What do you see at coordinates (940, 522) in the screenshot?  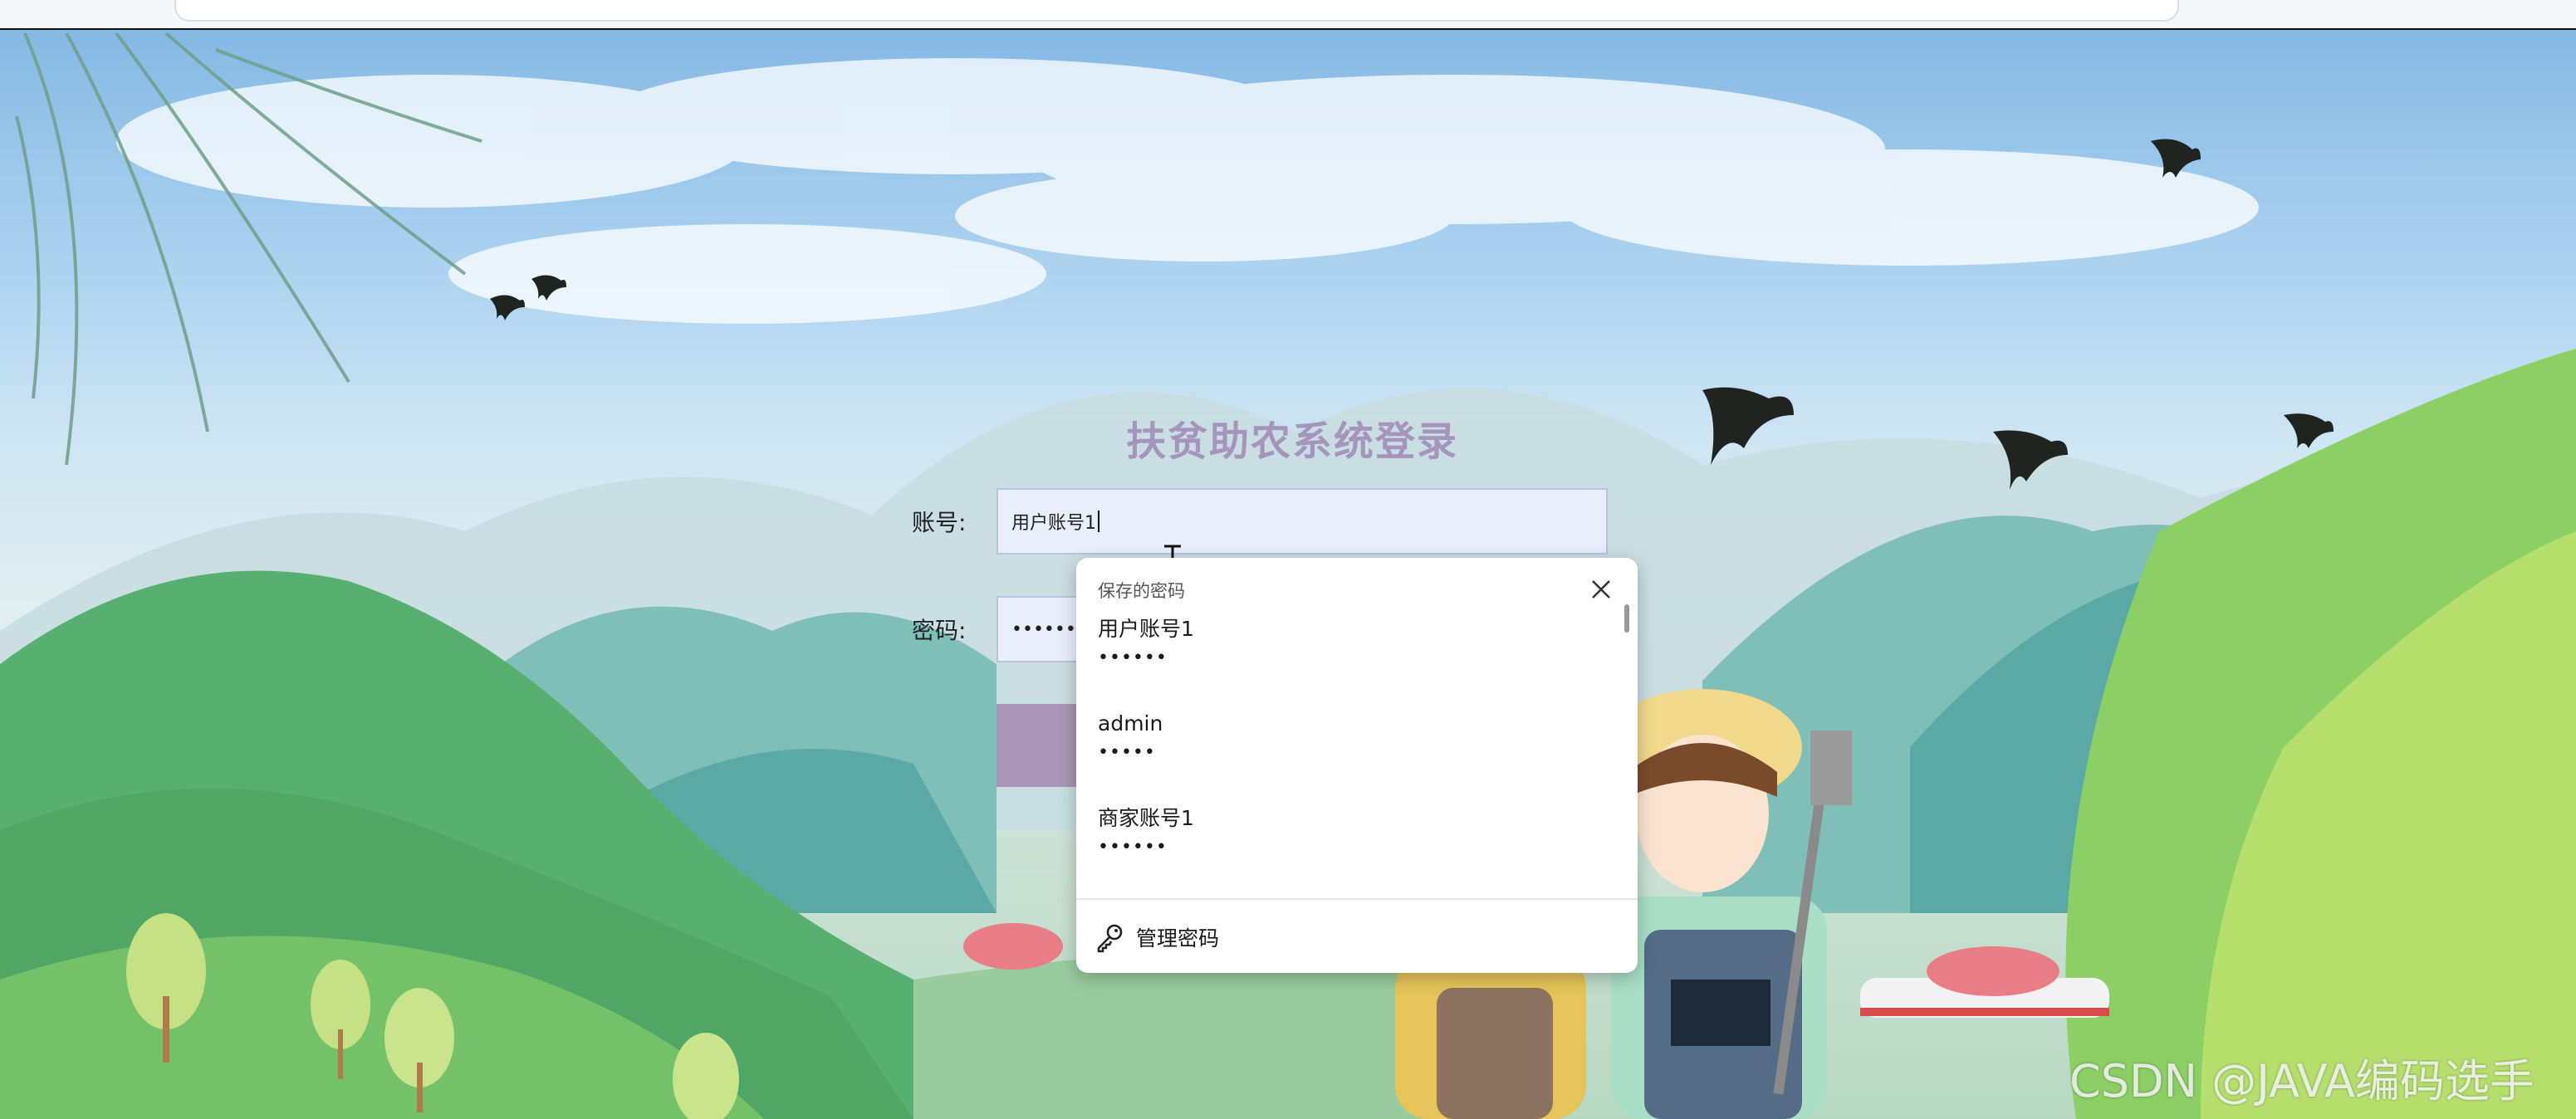 I see `account-label: 账号:` at bounding box center [940, 522].